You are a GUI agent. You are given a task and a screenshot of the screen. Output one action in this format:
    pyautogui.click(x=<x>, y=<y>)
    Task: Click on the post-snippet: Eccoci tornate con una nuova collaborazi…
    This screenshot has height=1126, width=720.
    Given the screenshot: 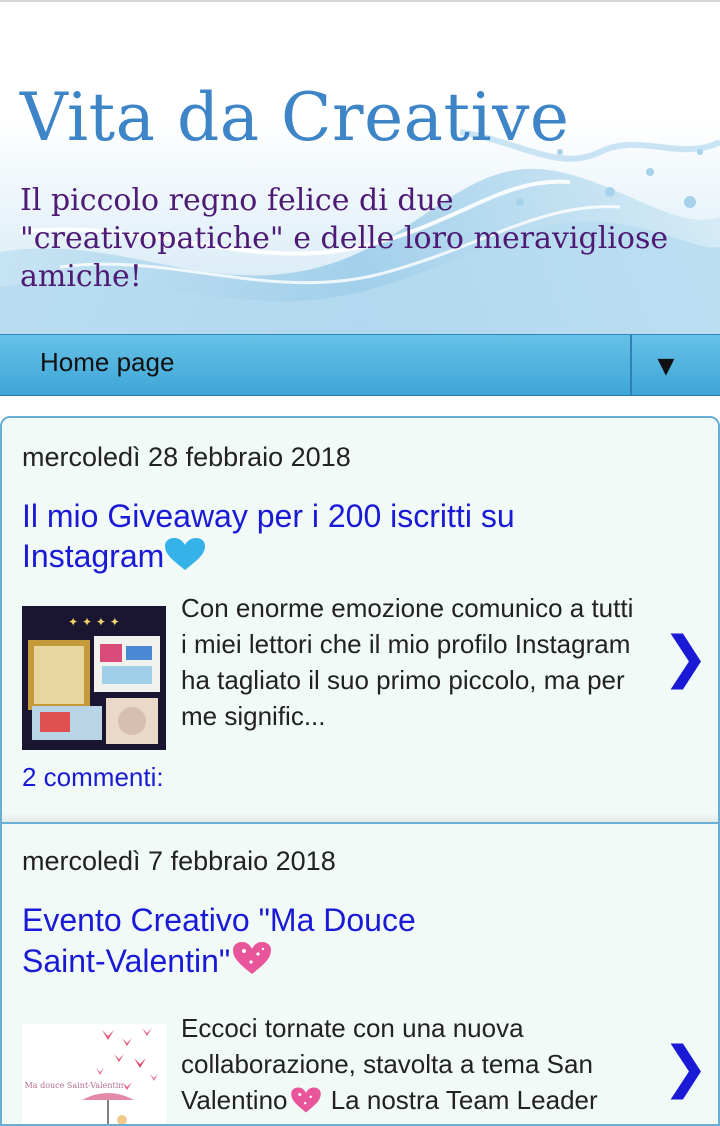 What is the action you would take?
    pyautogui.click(x=411, y=1067)
    